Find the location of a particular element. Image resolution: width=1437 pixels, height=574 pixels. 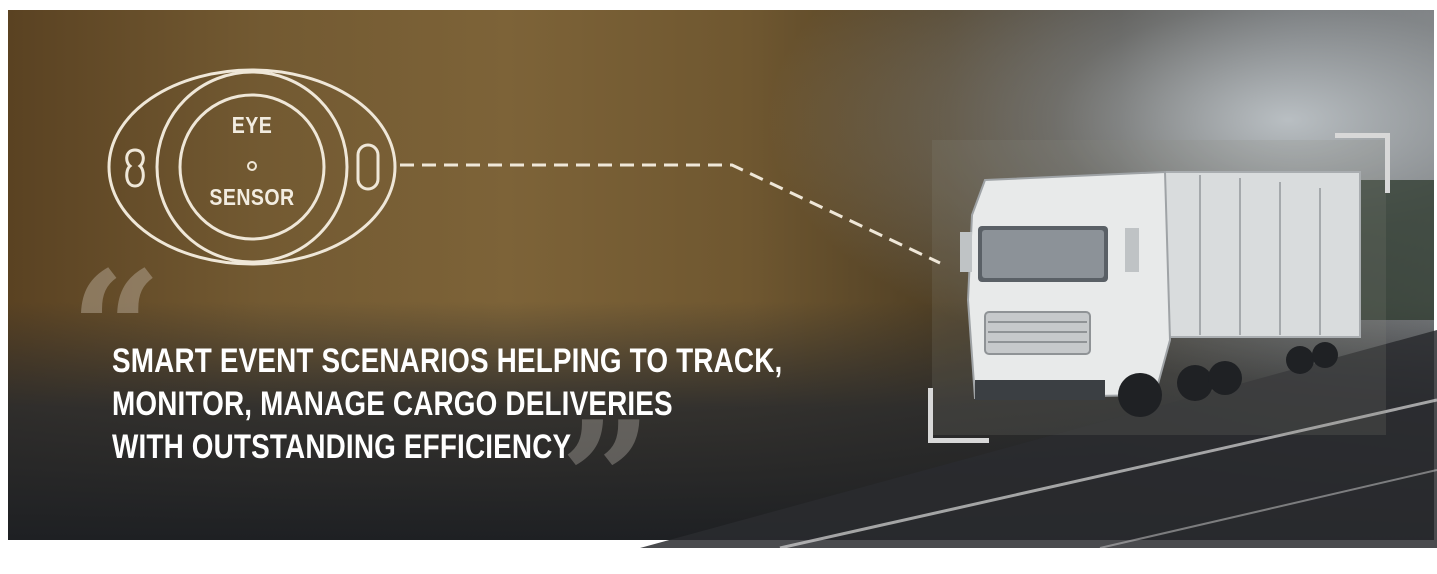

sensor-label-sensor: SENSOR is located at coordinates (252, 197).